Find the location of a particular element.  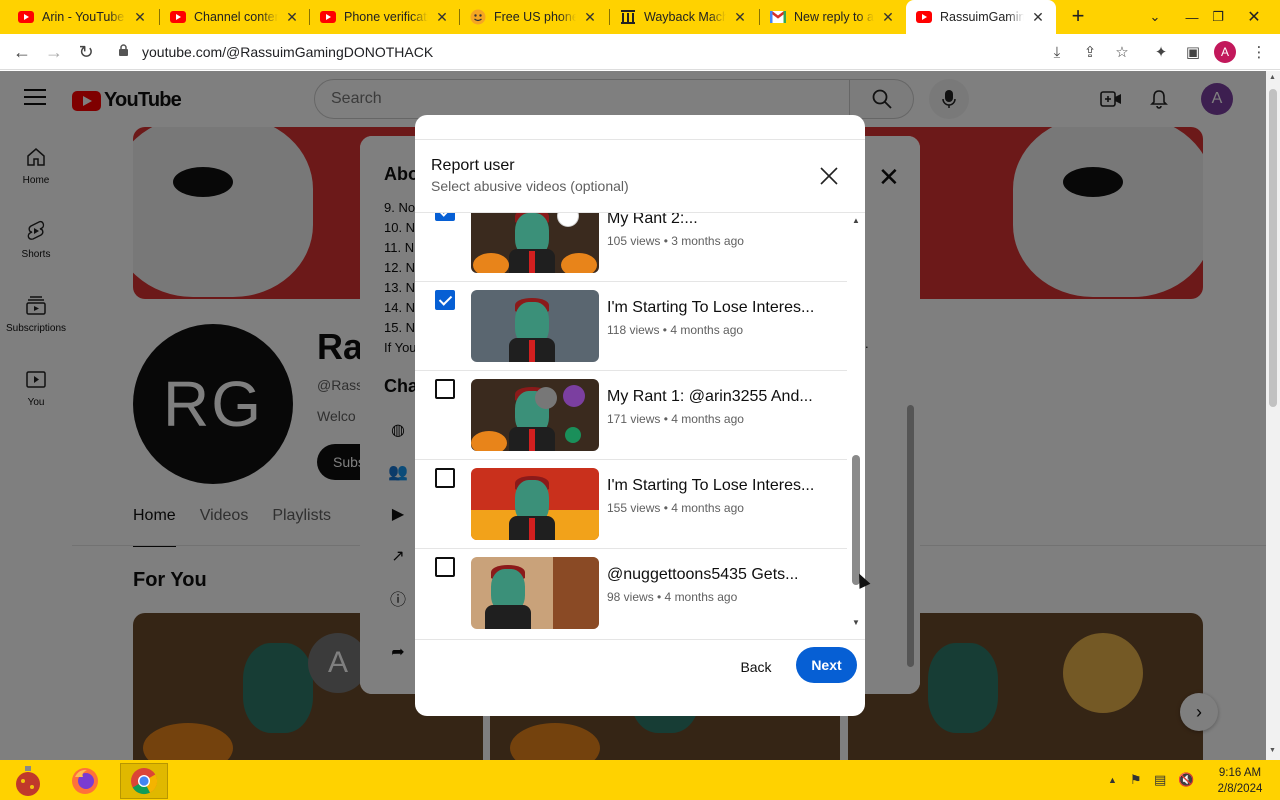

video-meta: 98 views • 4 months ago is located at coordinates (672, 597).